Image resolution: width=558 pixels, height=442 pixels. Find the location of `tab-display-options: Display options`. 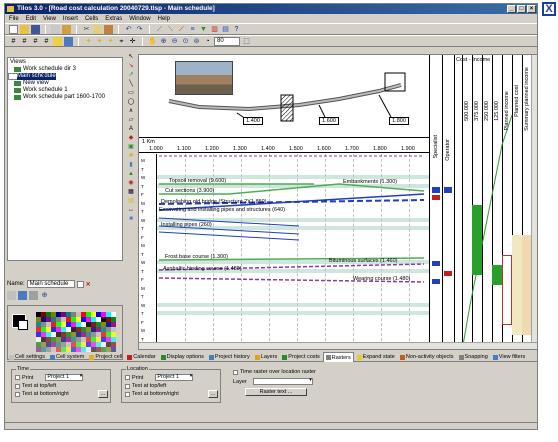

tab-display-options: Display options is located at coordinates (182, 357).